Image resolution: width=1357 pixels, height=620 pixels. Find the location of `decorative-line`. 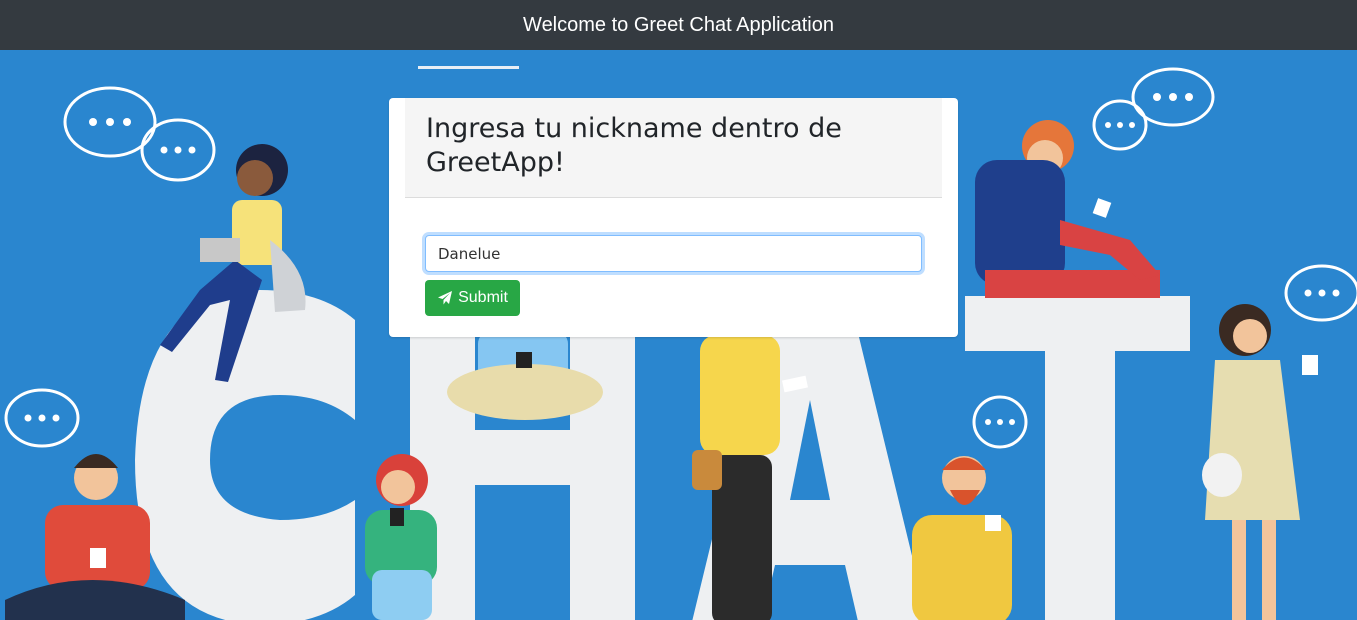

decorative-line is located at coordinates (468, 67).